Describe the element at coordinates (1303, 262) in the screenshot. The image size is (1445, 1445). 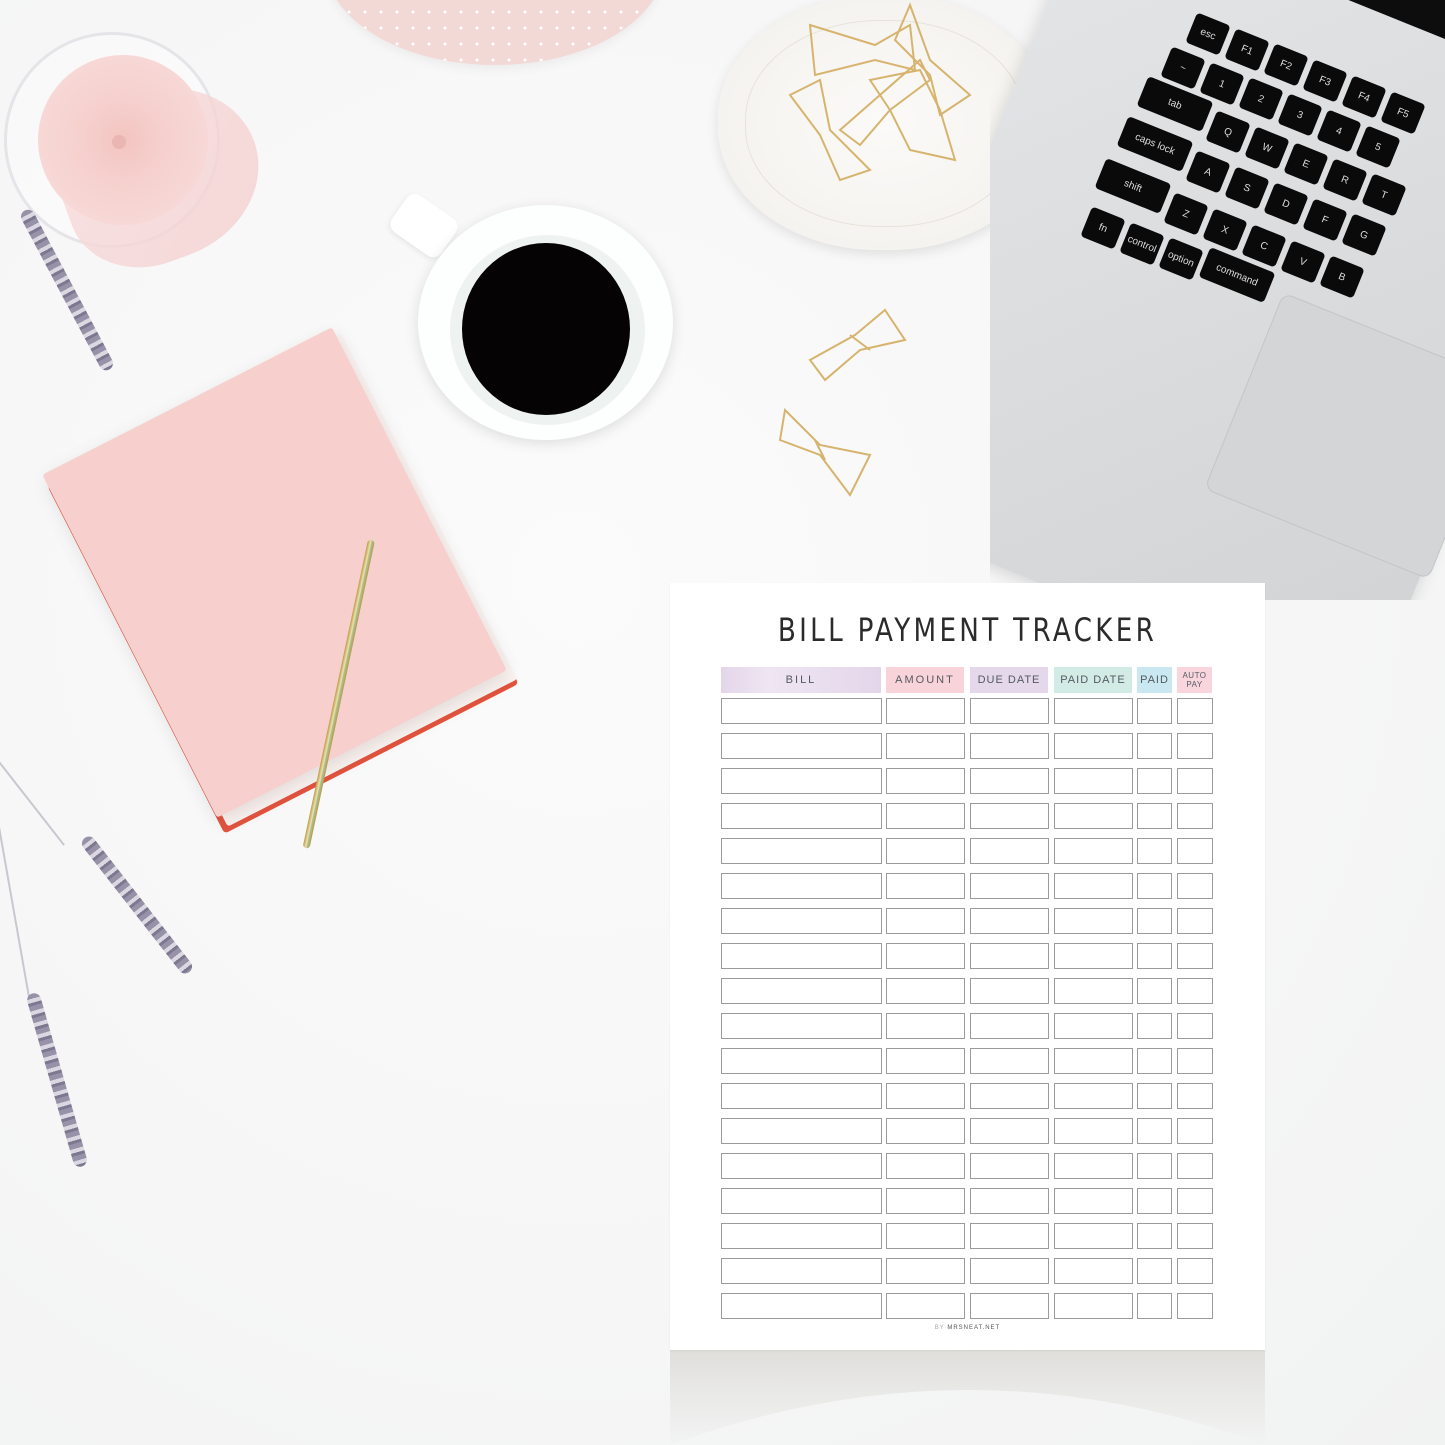
I see `key-v: V` at that location.